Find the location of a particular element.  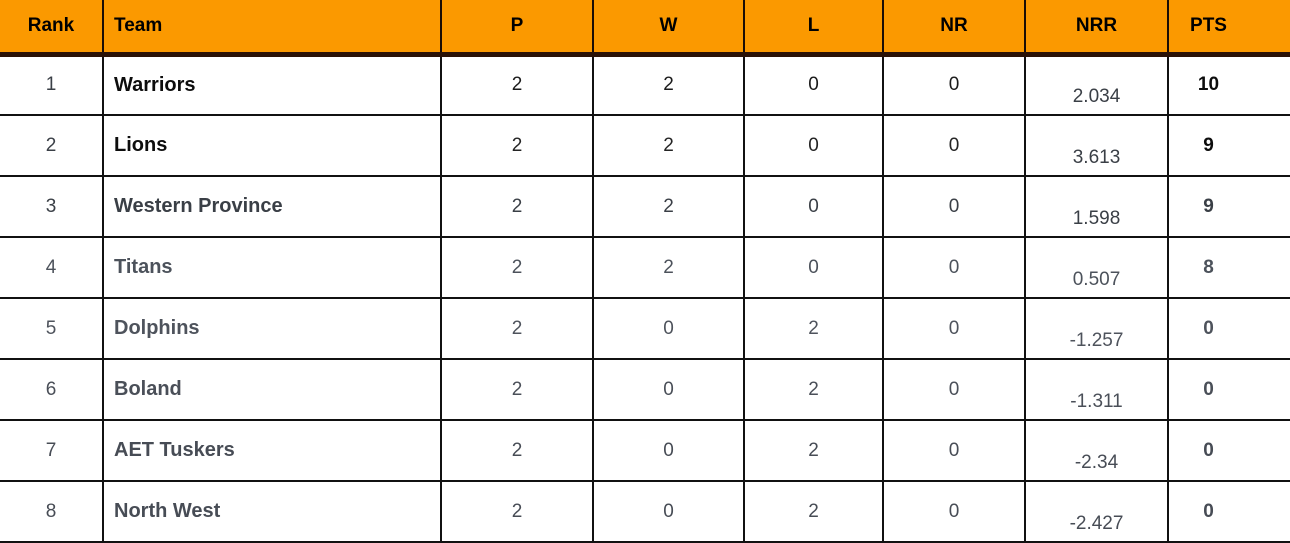

table-header: Rank Team P W L NR NRR PTS is located at coordinates (645, 28).